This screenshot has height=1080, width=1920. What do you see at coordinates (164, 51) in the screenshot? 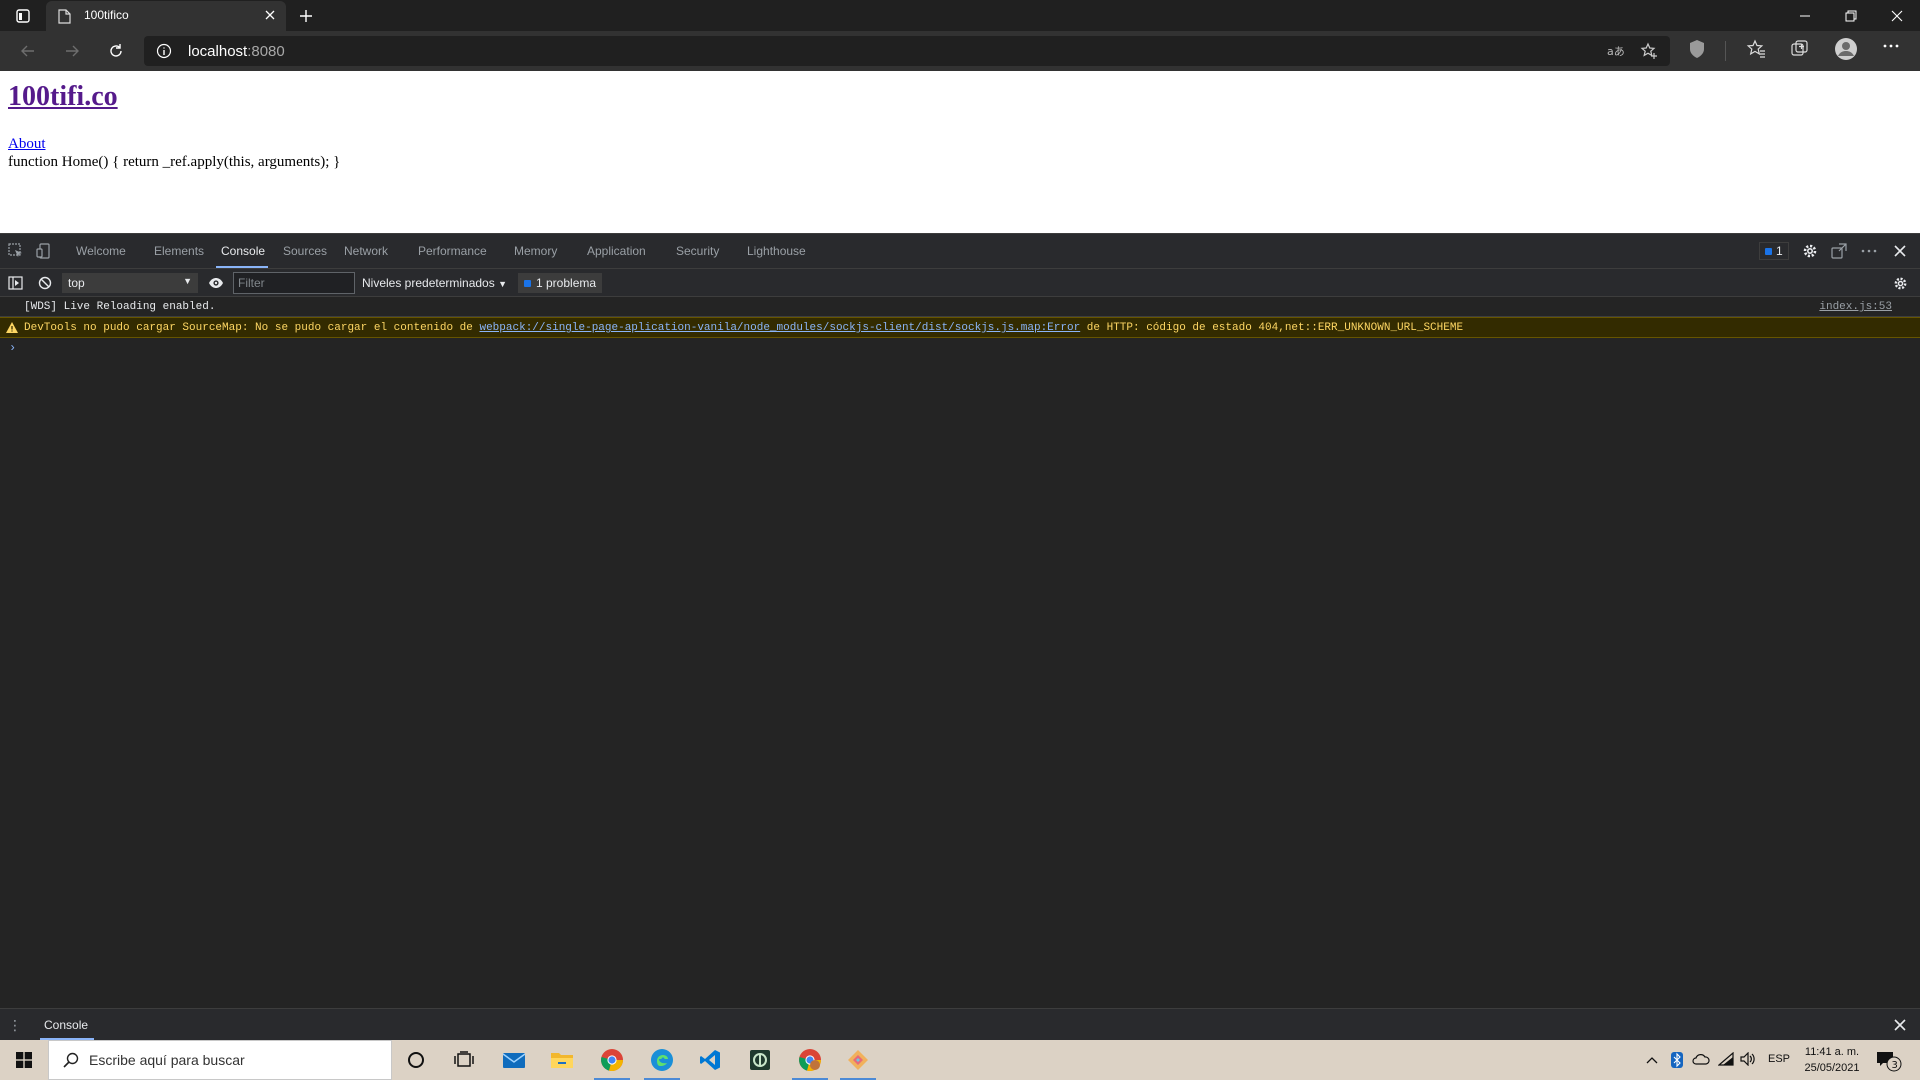
I see `info-icon` at bounding box center [164, 51].